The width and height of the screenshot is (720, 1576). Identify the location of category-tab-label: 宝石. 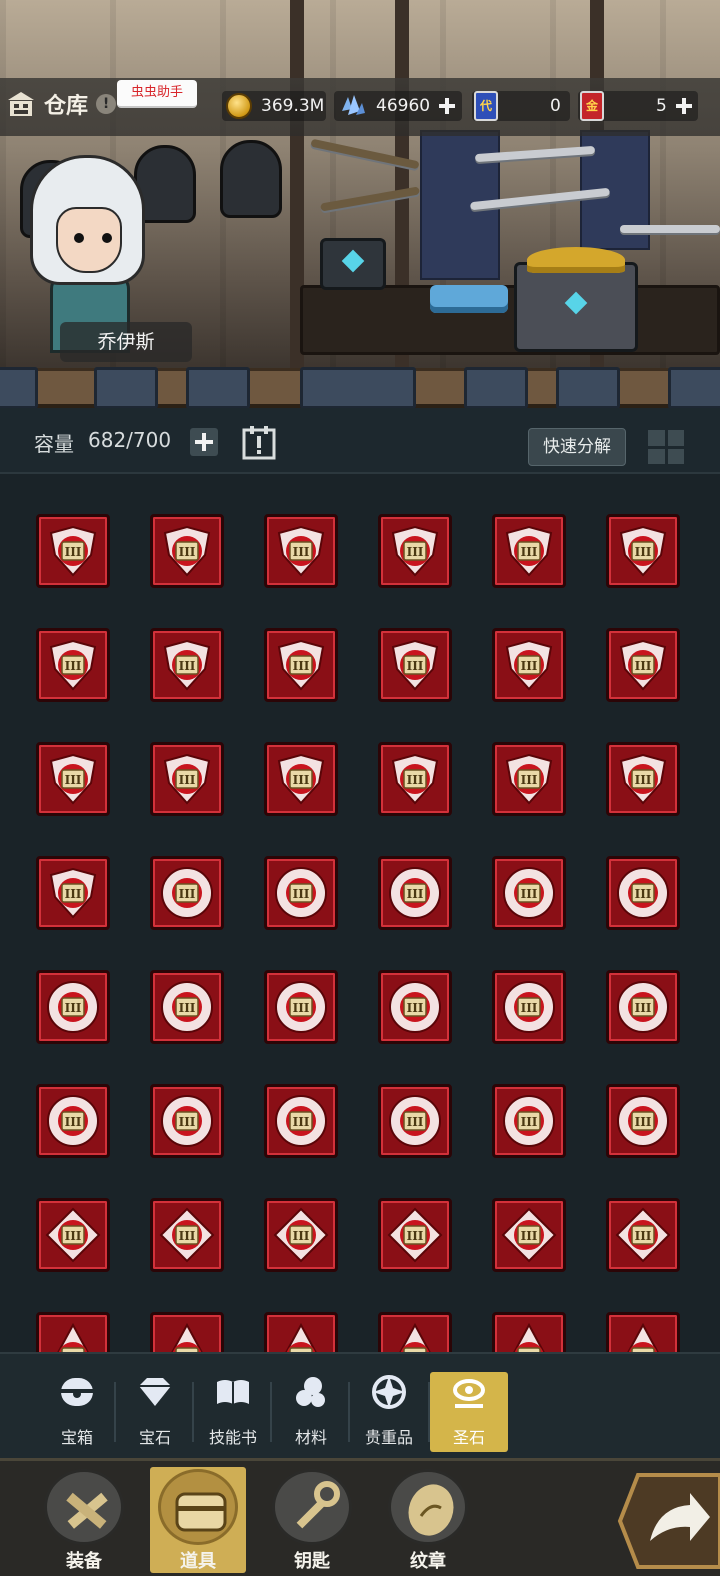
(154, 1437).